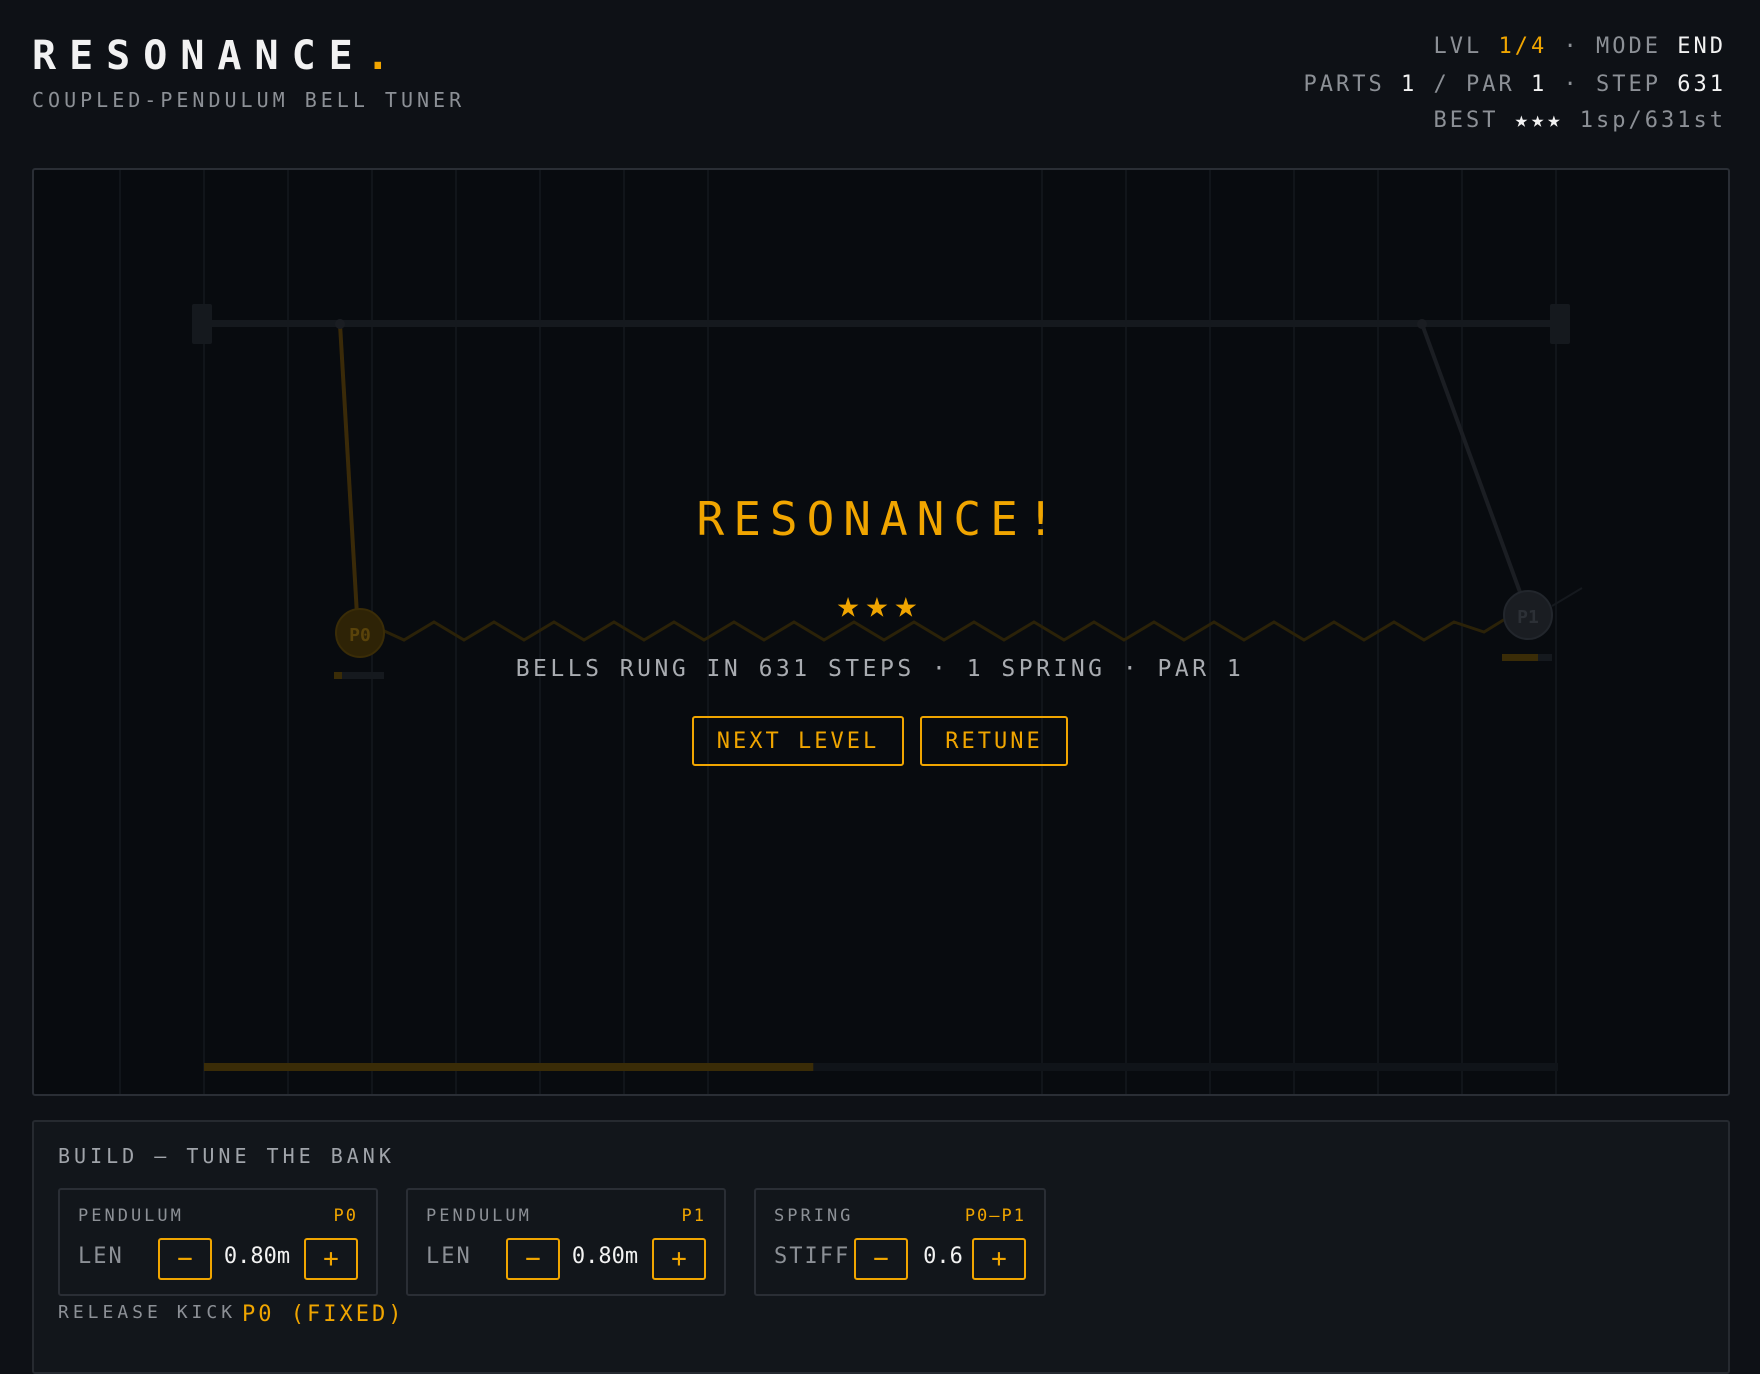 Image resolution: width=1760 pixels, height=1374 pixels. Describe the element at coordinates (257, 1256) in the screenshot. I see `p0-length-value: 0.80m` at that location.